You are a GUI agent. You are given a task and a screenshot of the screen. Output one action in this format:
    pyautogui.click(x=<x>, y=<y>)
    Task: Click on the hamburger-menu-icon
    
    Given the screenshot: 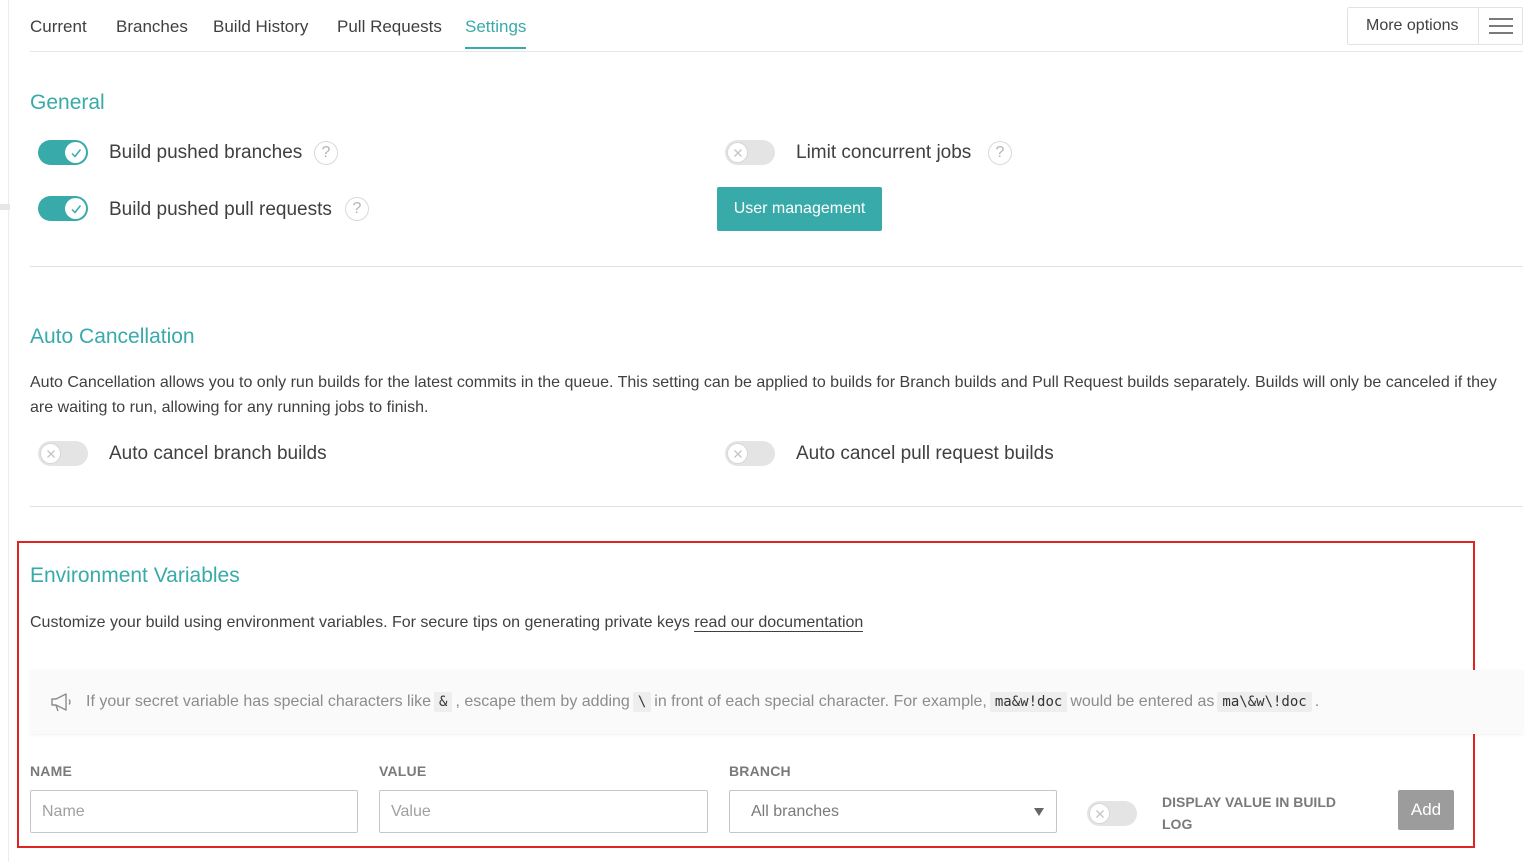 What is the action you would take?
    pyautogui.click(x=1500, y=26)
    